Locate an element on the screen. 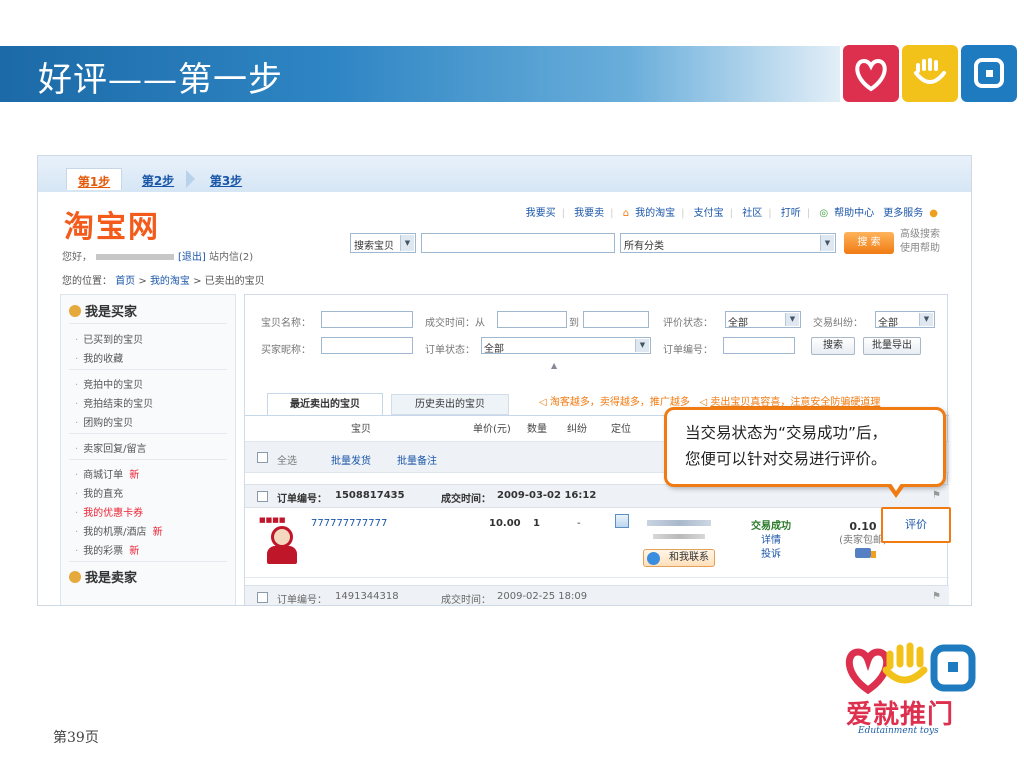 The image size is (1024, 768). sidebar-buyer-title: 我是买家 is located at coordinates (103, 310).